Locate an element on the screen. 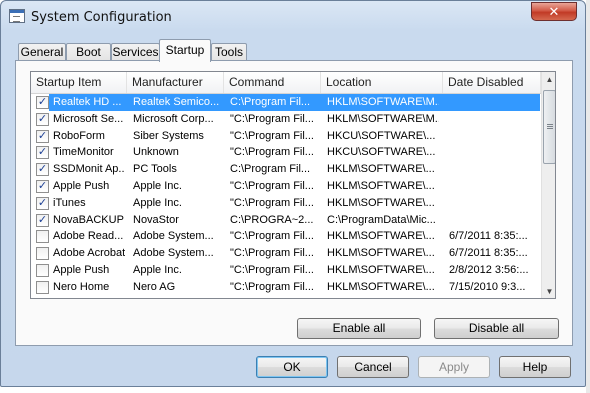 This screenshot has width=590, height=393. apply-button: Apply is located at coordinates (454, 367).